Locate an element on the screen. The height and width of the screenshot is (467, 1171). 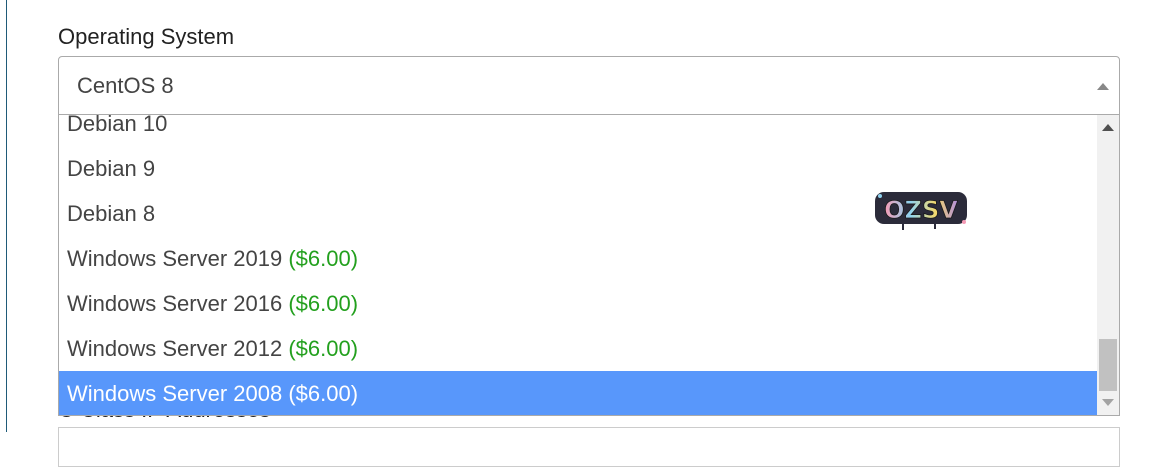
option-label: Debian 10 is located at coordinates (117, 125).